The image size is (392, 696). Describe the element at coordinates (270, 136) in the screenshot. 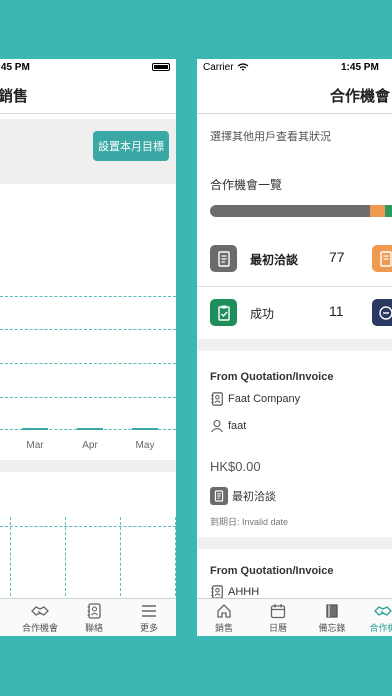

I see `user-select-hint: 選擇其他用戶查看其狀況` at that location.